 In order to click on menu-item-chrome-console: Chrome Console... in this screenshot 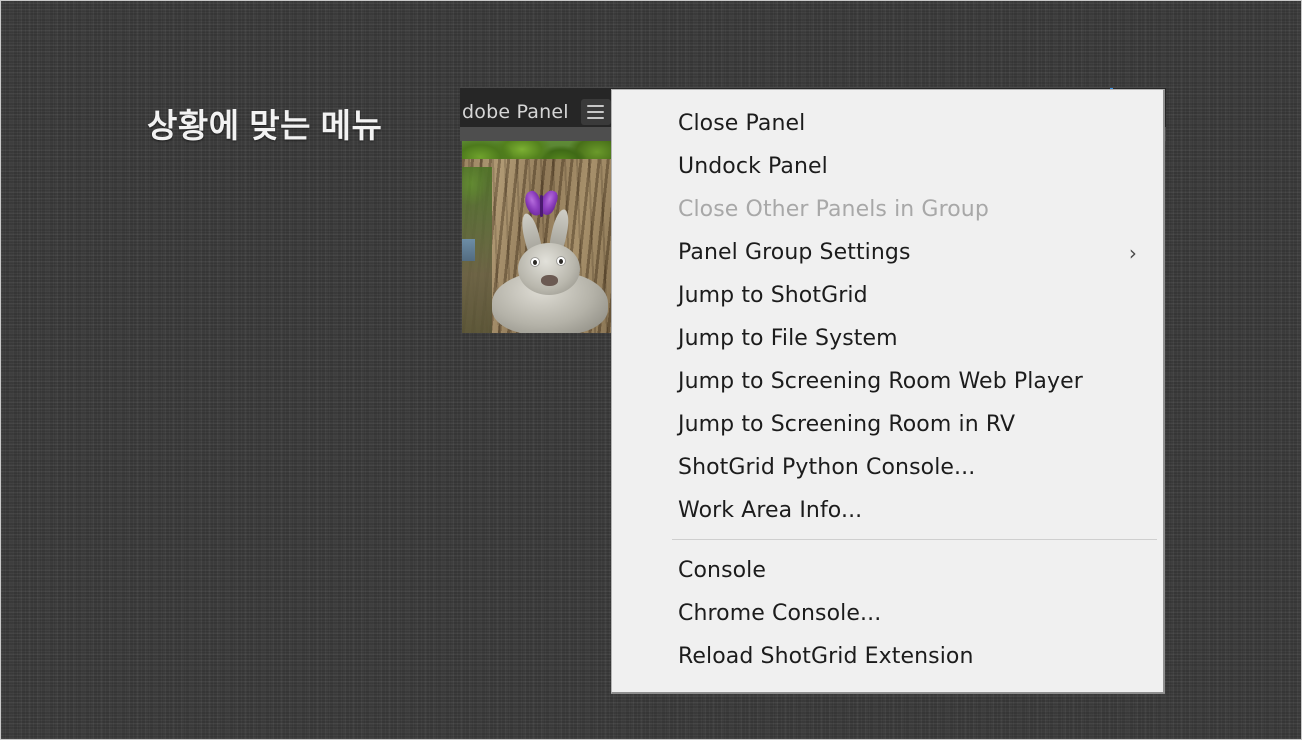, I will do `click(887, 613)`.